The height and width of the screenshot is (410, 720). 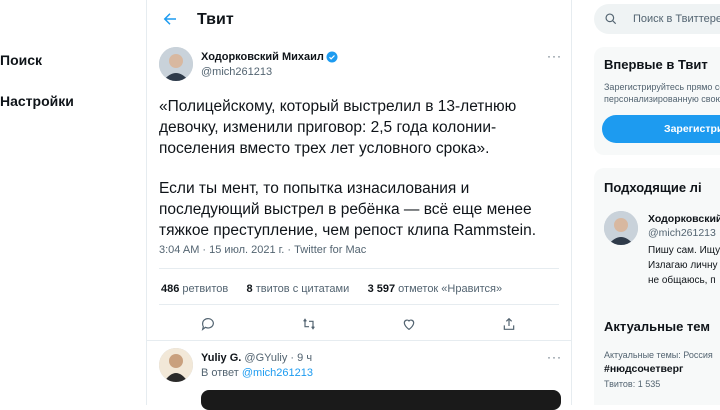 I want to click on search-placeholder: Поиск в Твиттере, so click(x=676, y=19).